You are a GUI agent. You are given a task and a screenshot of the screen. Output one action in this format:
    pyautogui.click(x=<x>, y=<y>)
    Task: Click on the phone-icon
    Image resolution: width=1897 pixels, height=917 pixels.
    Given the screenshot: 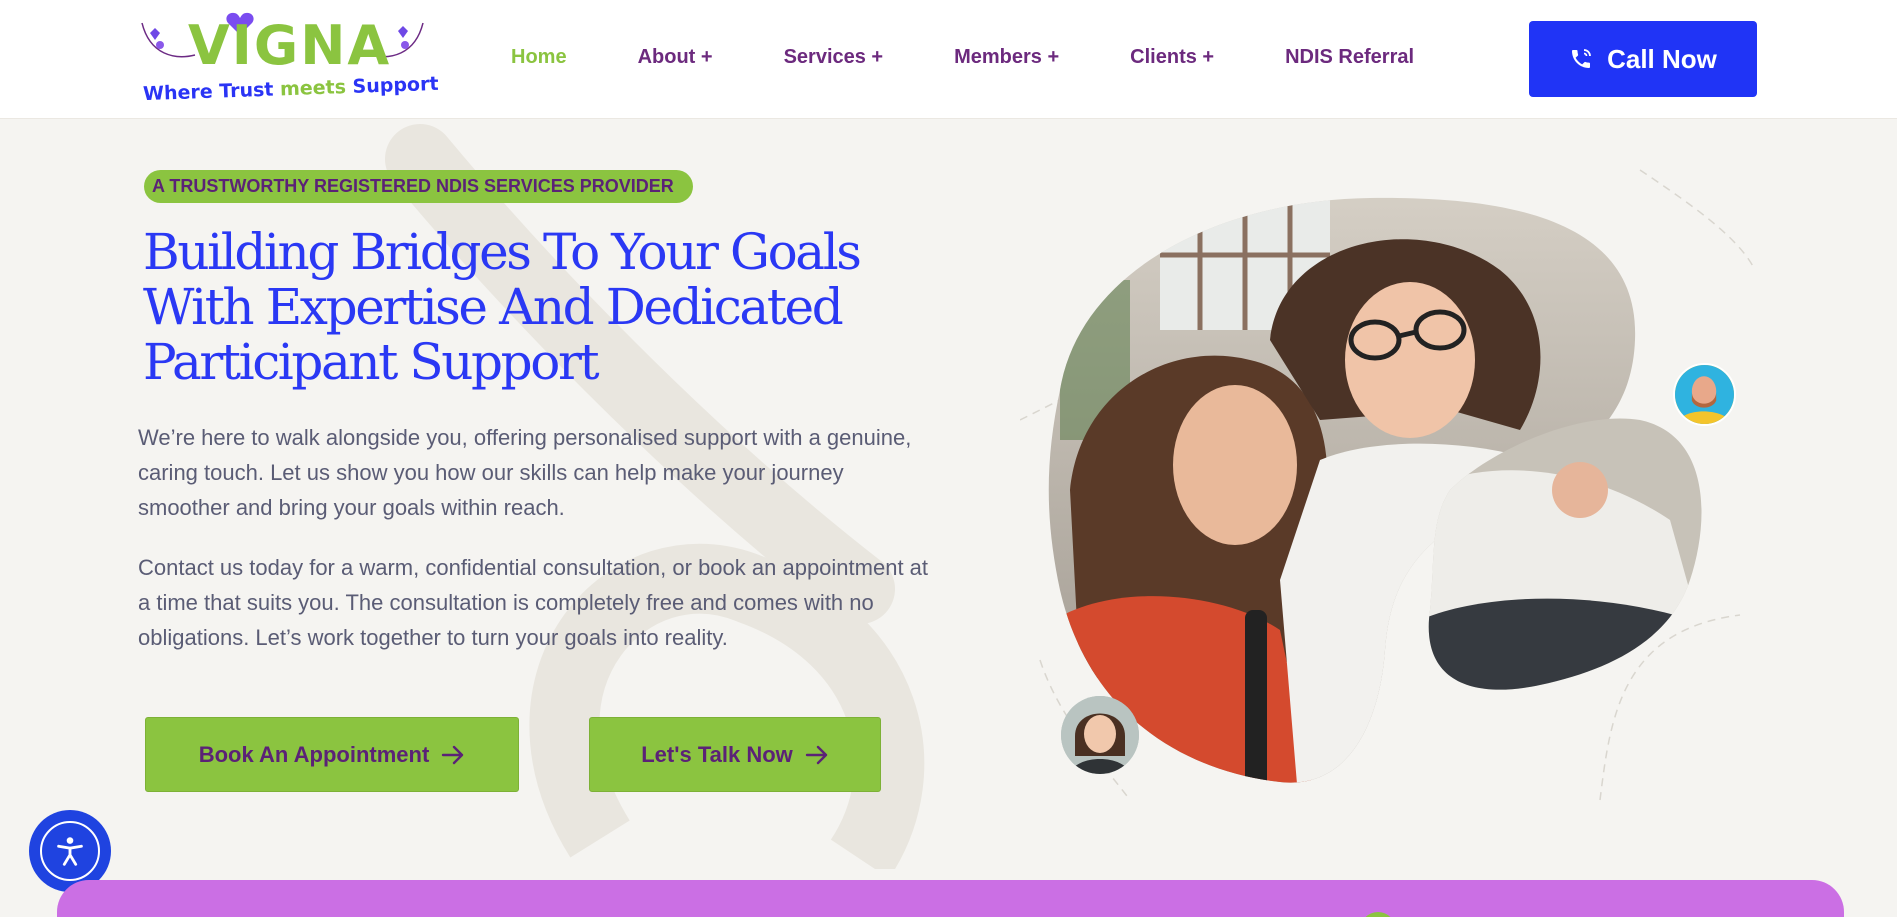 What is the action you would take?
    pyautogui.click(x=1581, y=58)
    